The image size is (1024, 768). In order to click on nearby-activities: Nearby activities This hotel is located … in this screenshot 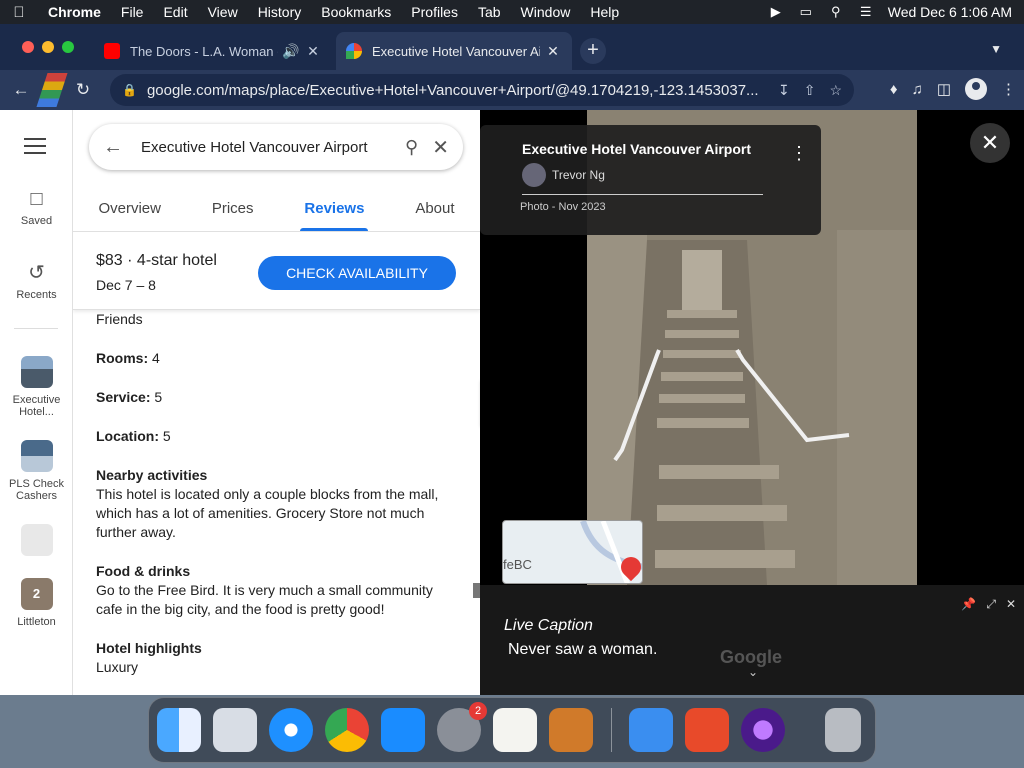, I will do `click(276, 504)`.